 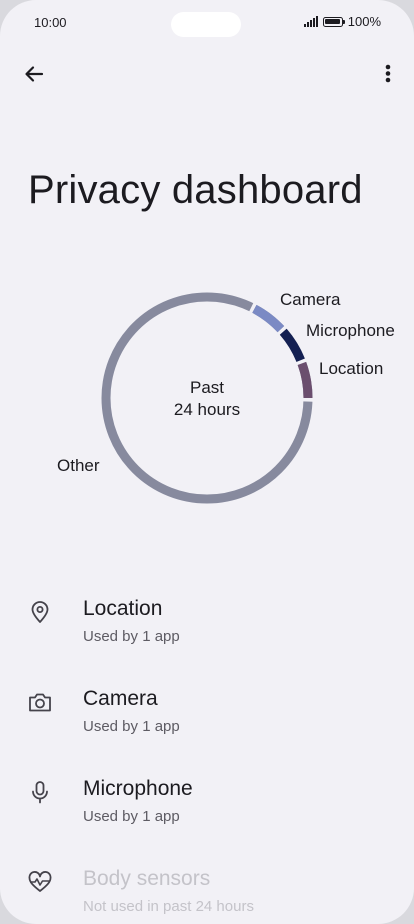 I want to click on permission-name: Location, so click(x=123, y=608).